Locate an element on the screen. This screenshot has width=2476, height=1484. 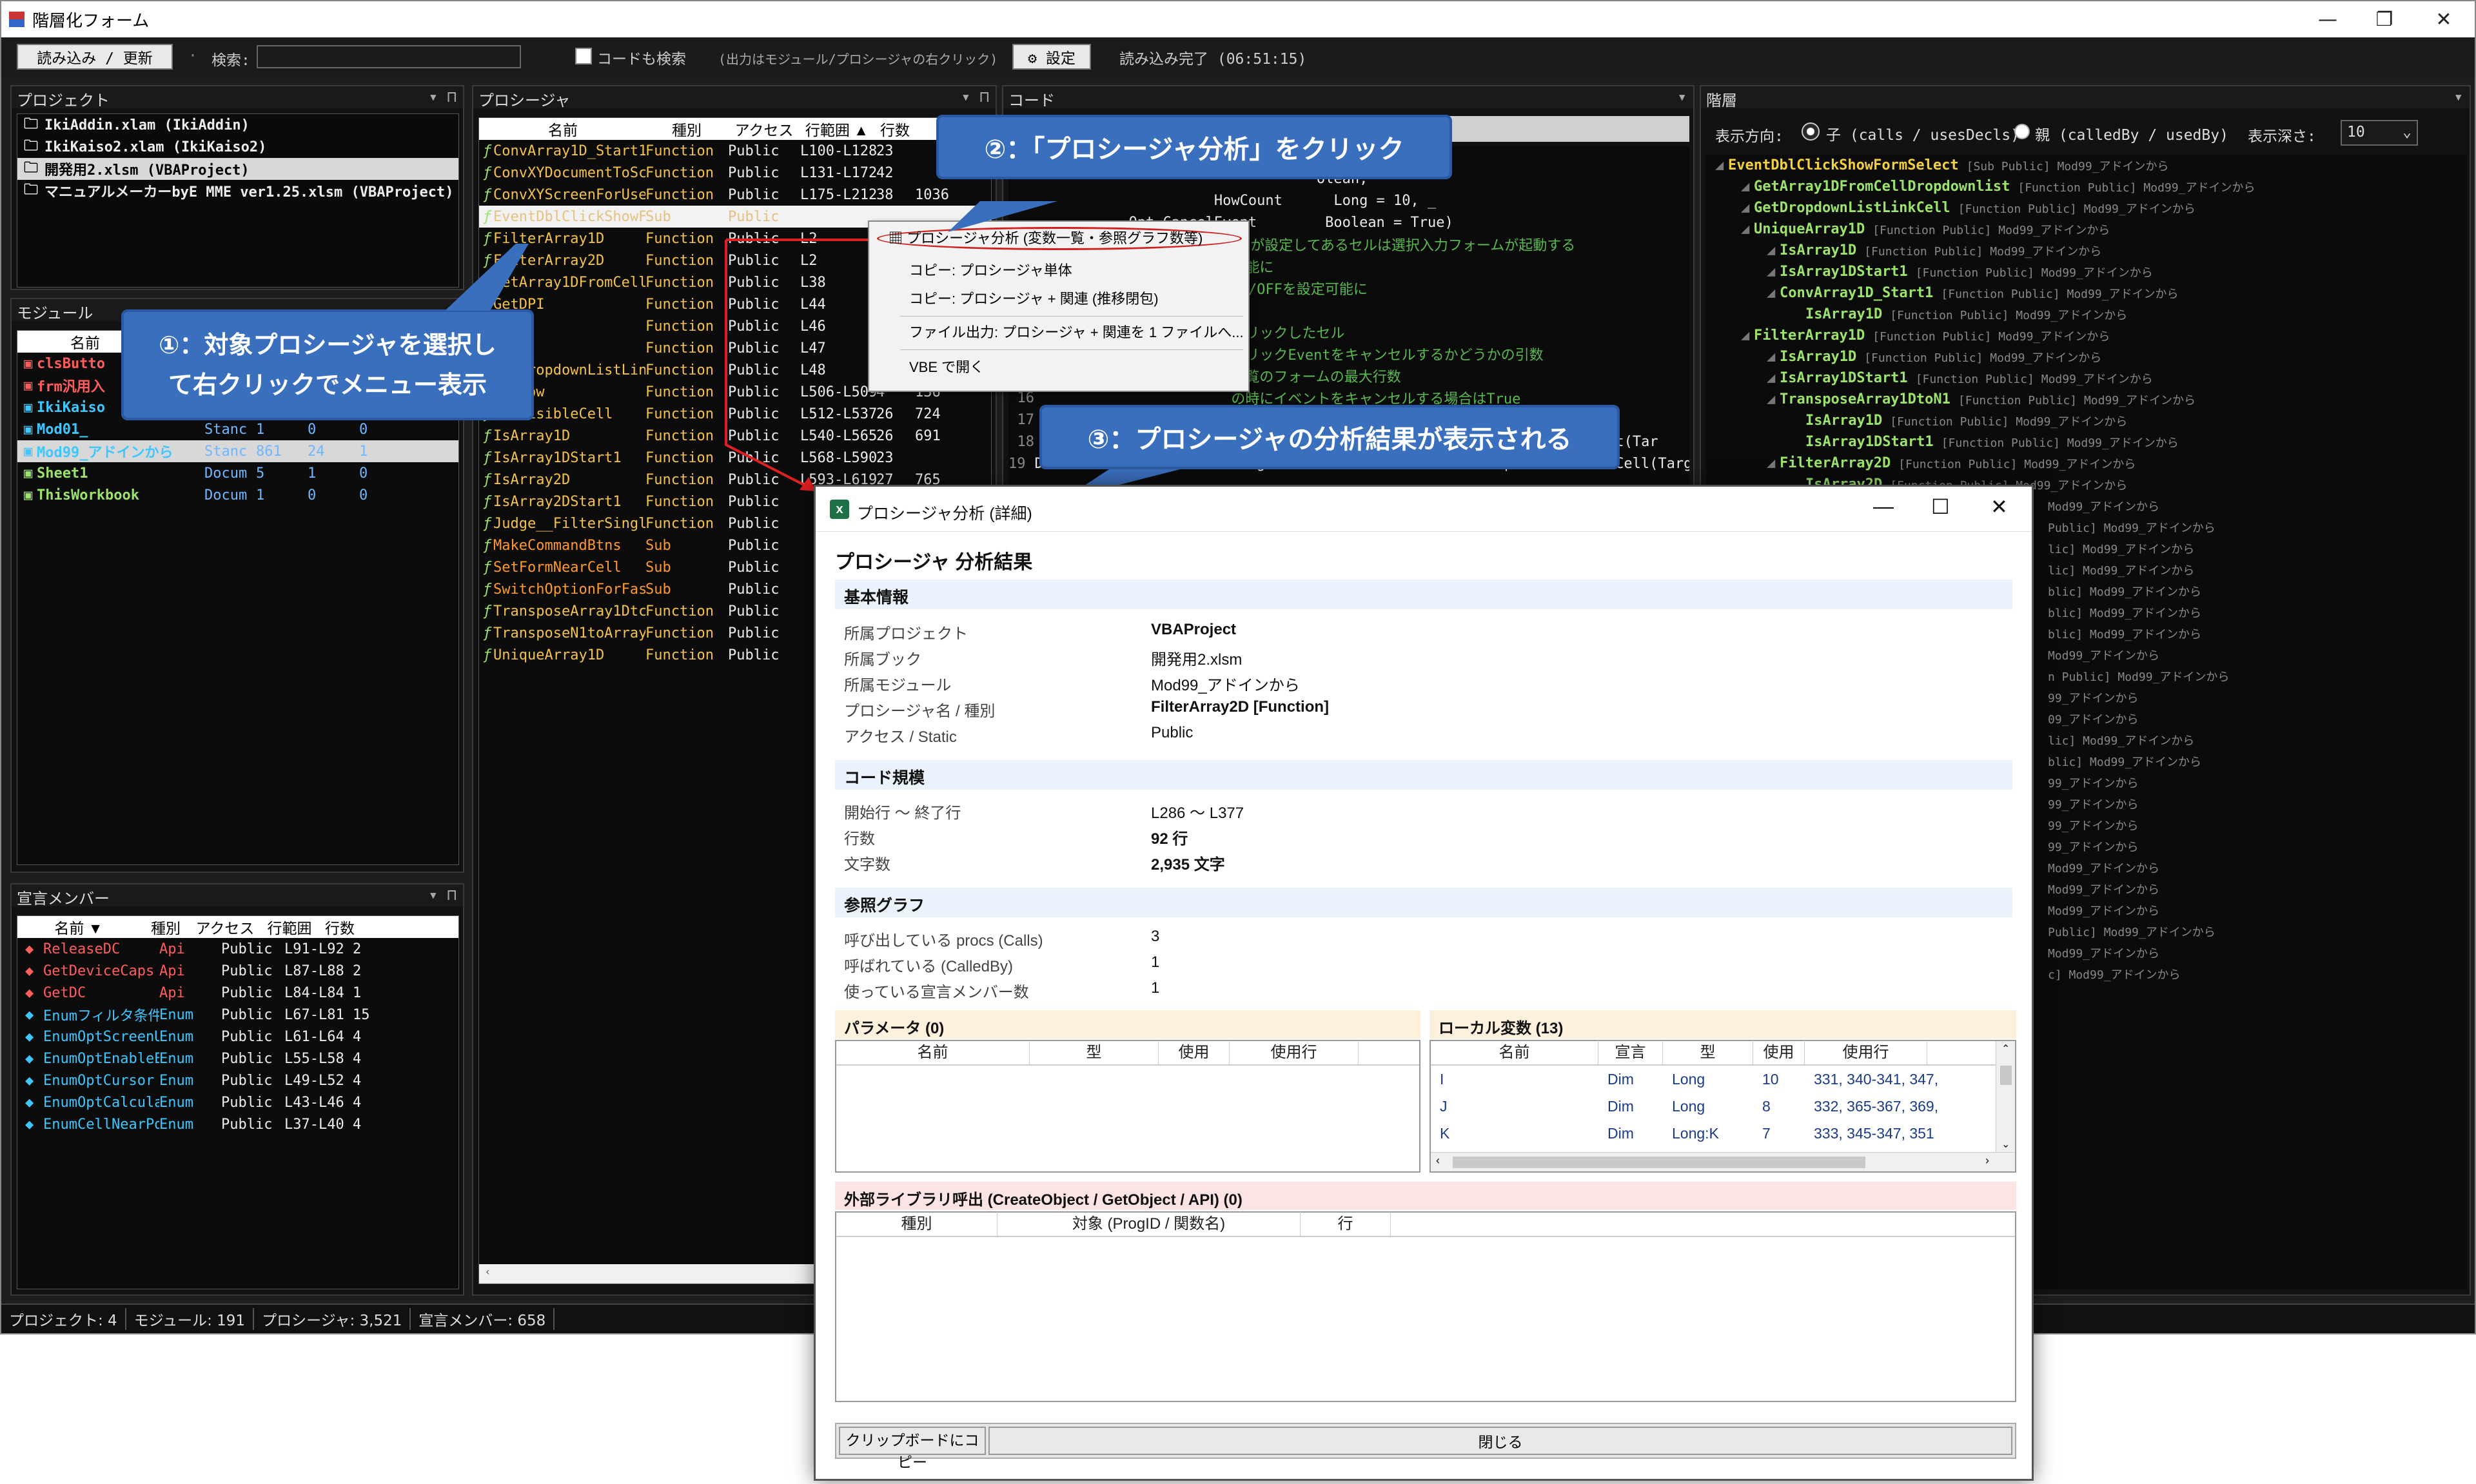
grid-col-header: 対象 (ProgID / 関数名) is located at coordinates (1149, 1224).